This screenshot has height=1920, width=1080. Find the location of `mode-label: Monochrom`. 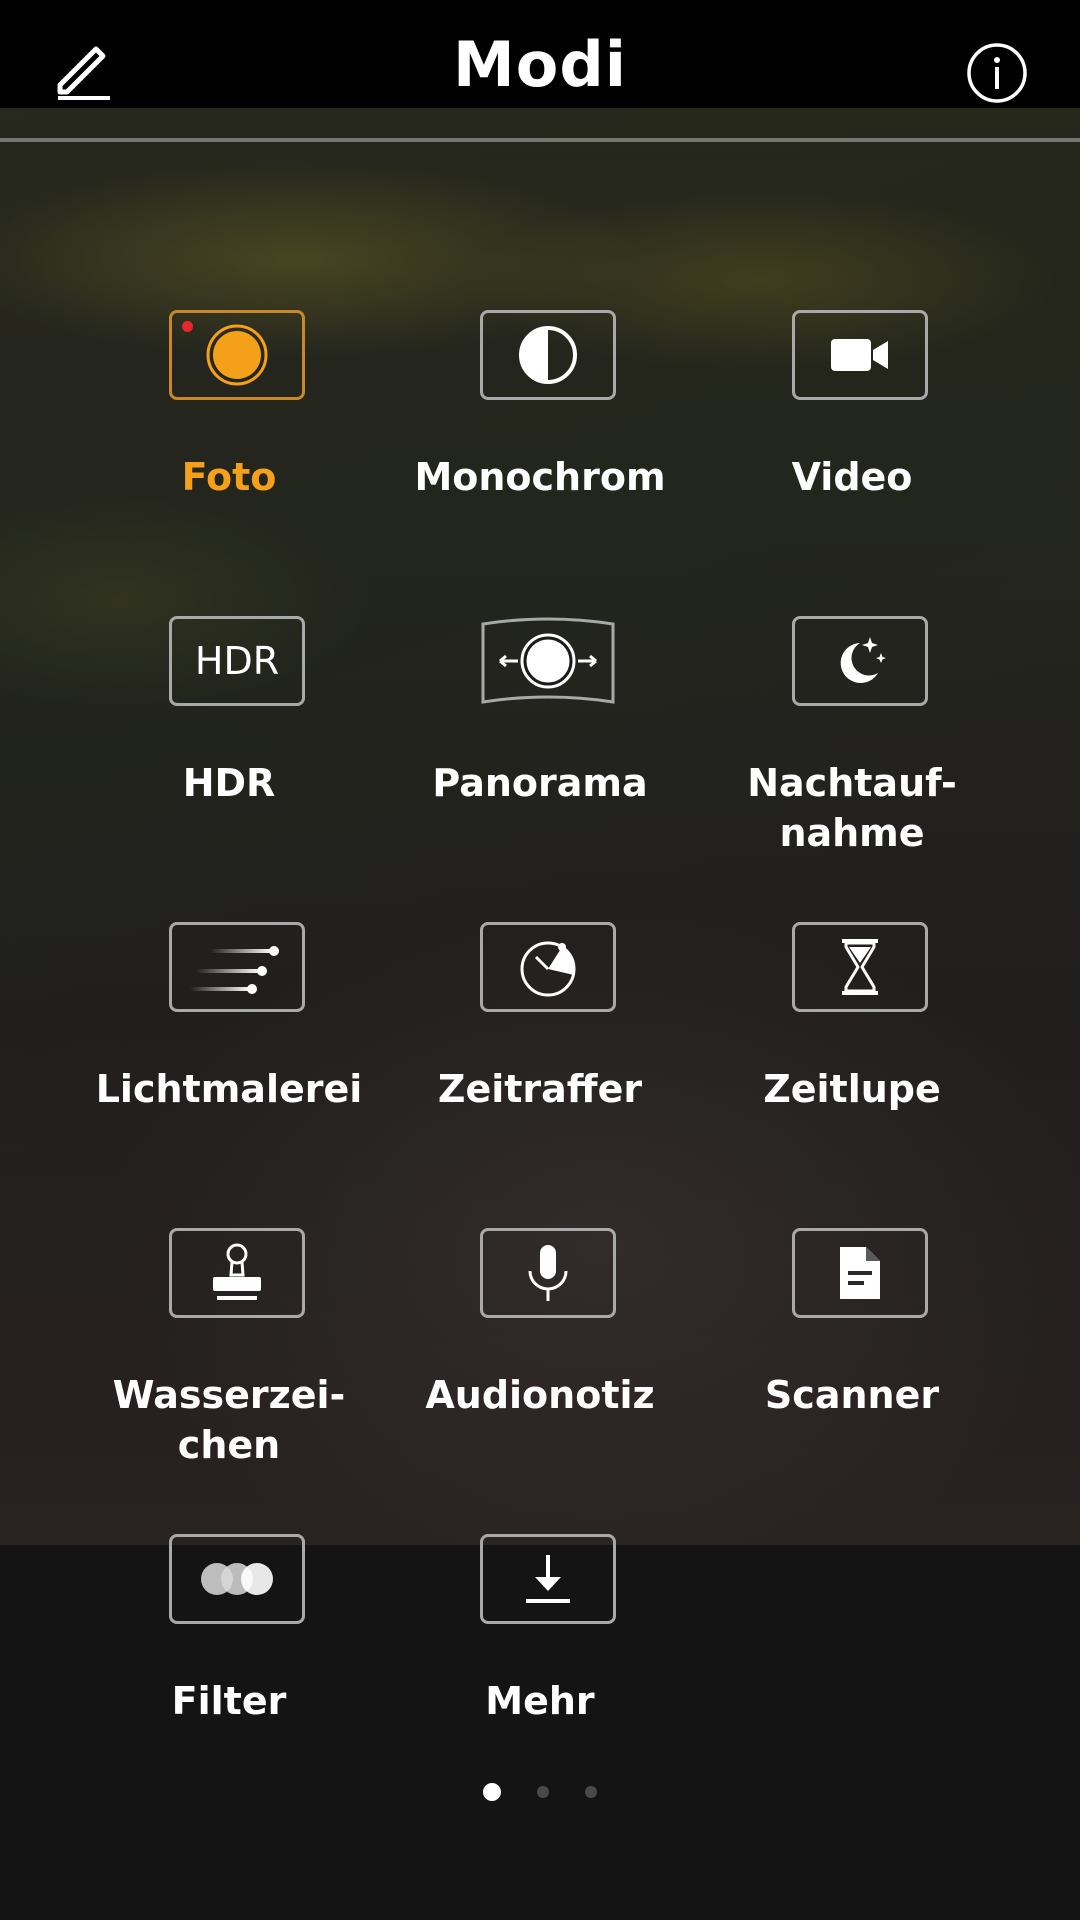

mode-label: Monochrom is located at coordinates (540, 477).